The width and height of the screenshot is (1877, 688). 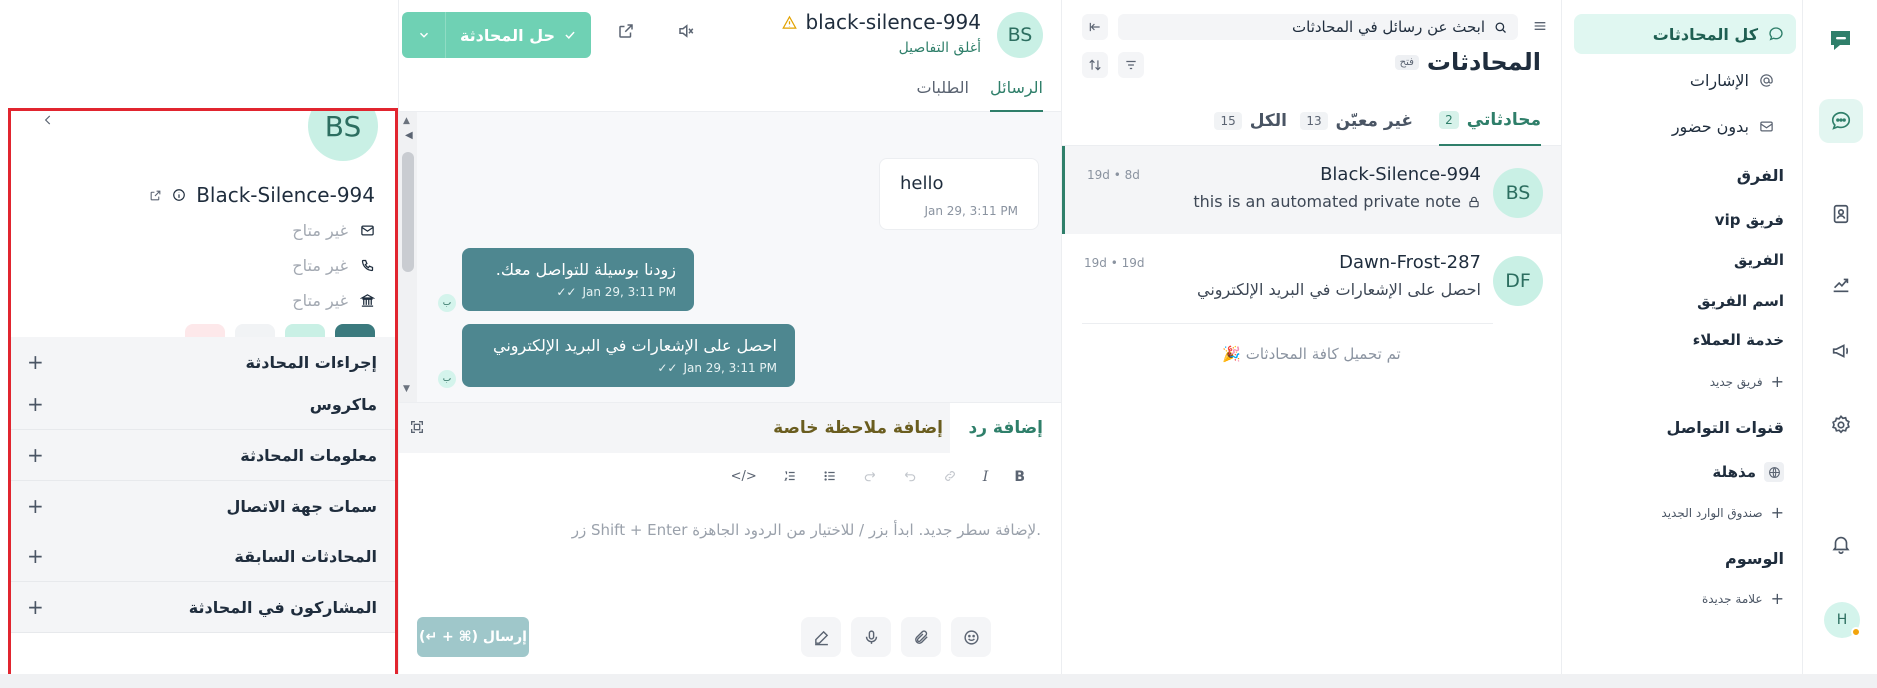 I want to click on link-icon, so click(x=950, y=477).